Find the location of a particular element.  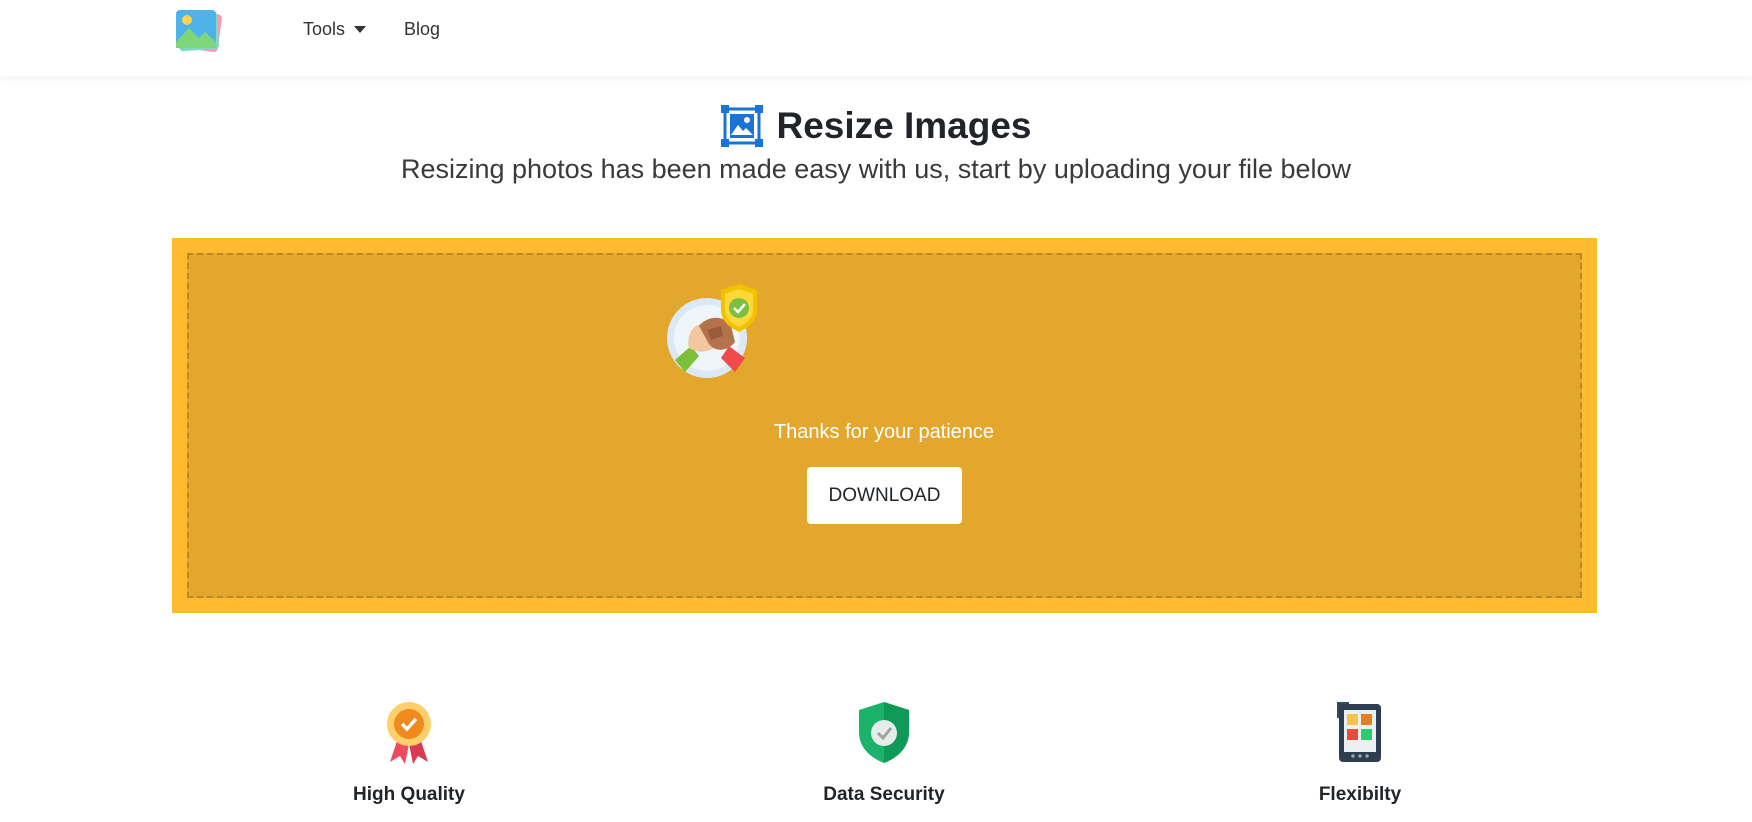

feature-label: High Quality is located at coordinates (409, 794).